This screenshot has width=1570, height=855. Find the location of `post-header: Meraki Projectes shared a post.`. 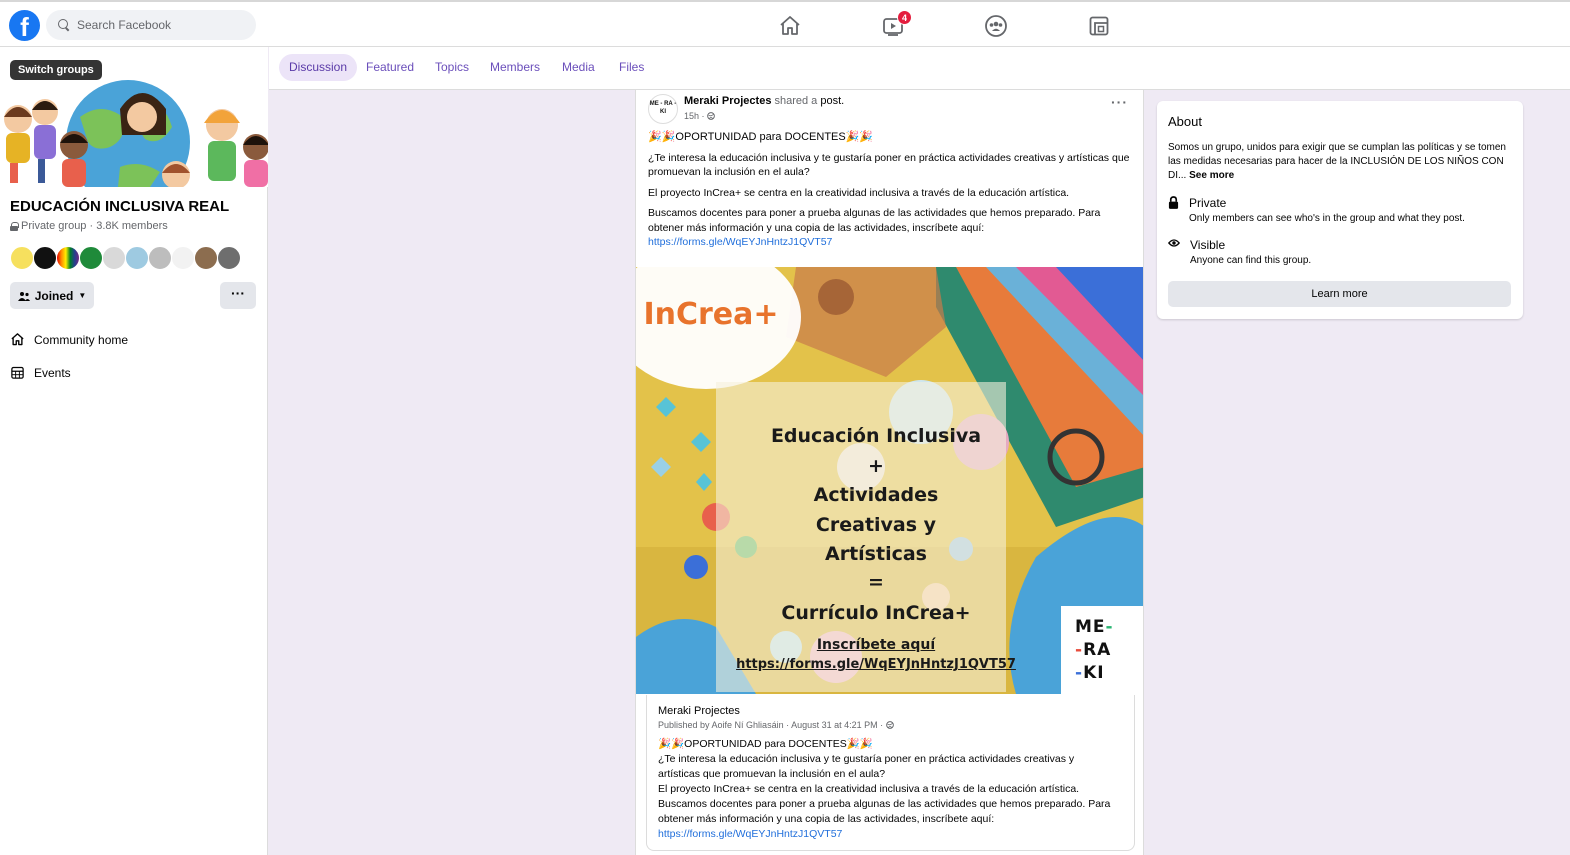

post-header: Meraki Projectes shared a post. is located at coordinates (764, 101).